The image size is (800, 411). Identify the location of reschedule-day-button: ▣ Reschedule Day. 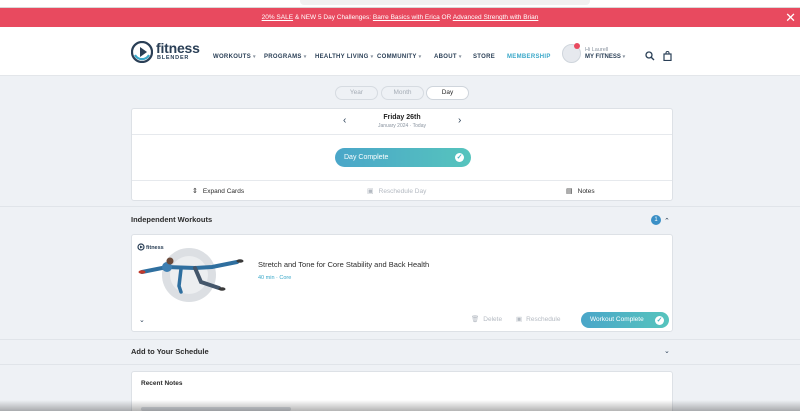
(396, 191).